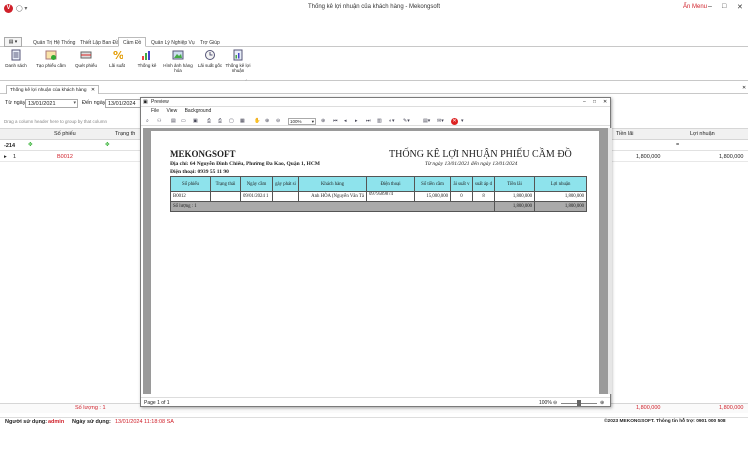  What do you see at coordinates (132, 42) in the screenshot?
I see `tab-cam-do: Cầm Đồ` at bounding box center [132, 42].